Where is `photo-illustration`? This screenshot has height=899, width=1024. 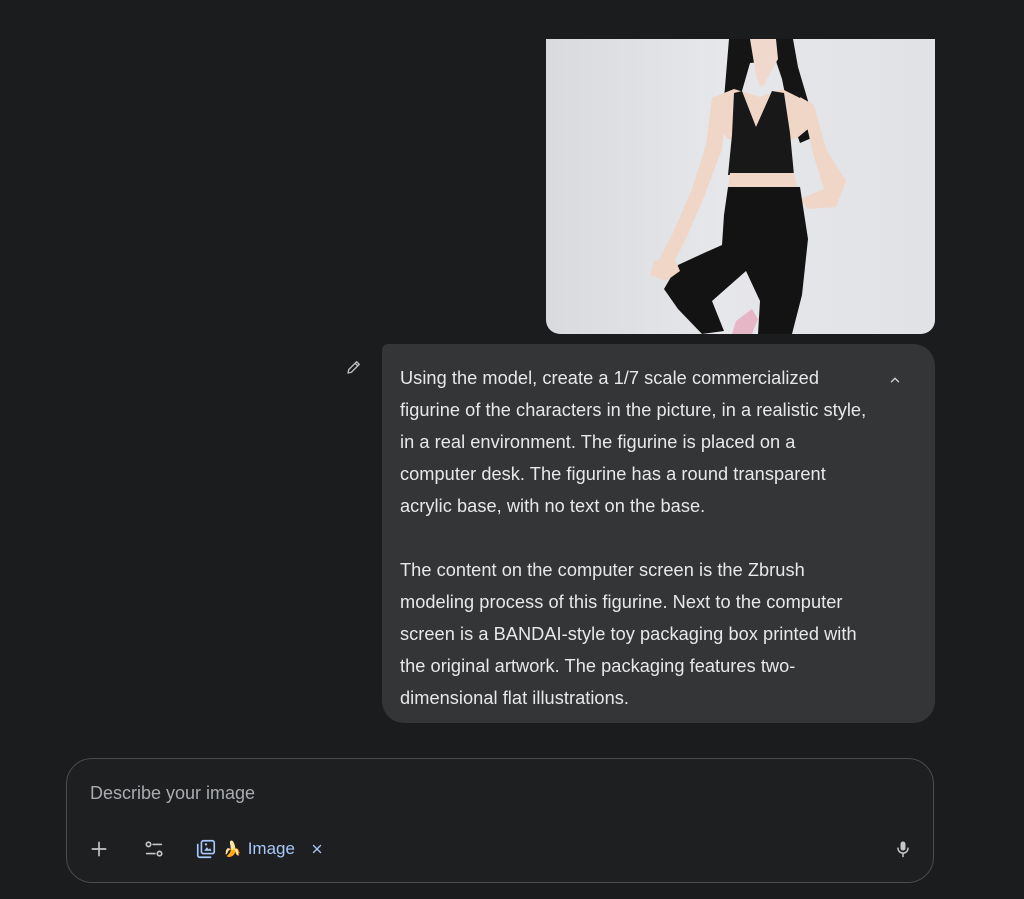 photo-illustration is located at coordinates (748, 186).